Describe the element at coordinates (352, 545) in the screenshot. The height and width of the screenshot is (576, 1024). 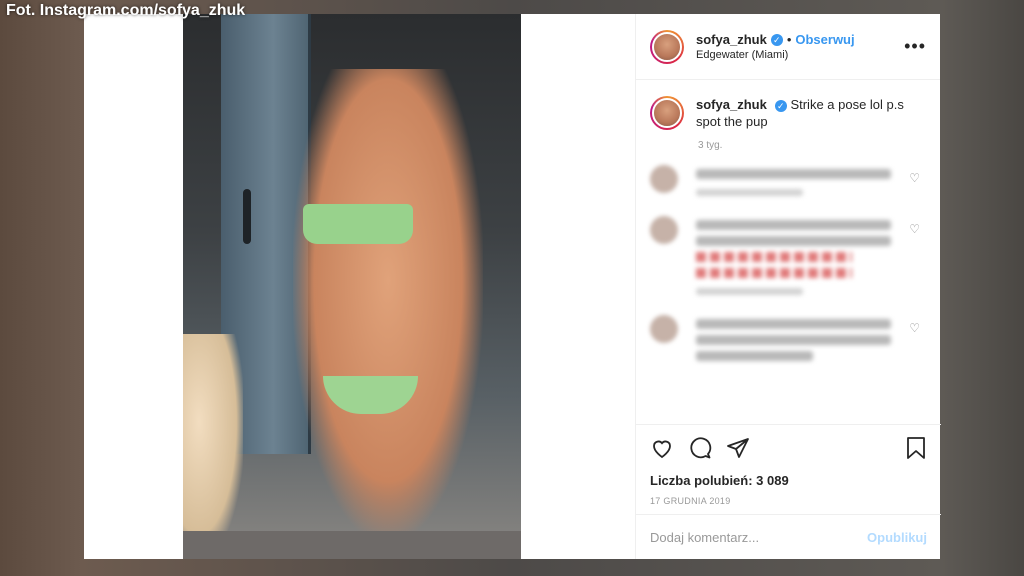
I see `photo-rug` at that location.